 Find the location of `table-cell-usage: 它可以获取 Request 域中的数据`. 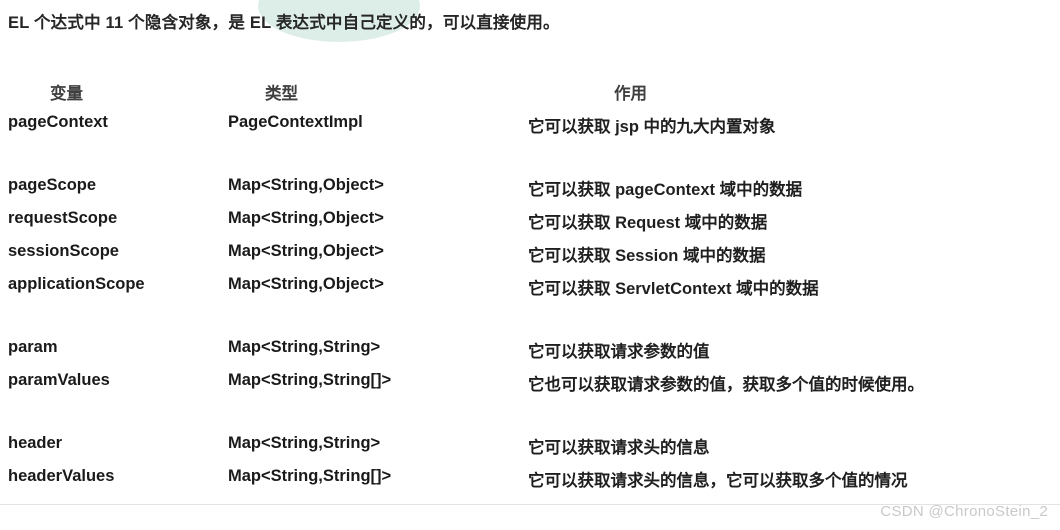

table-cell-usage: 它可以获取 Request 域中的数据 is located at coordinates (648, 223).